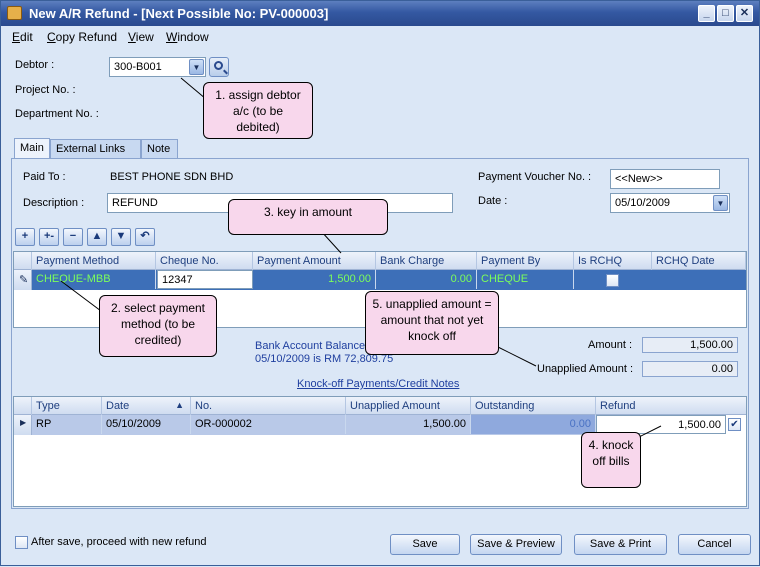 Image resolution: width=760 pixels, height=567 pixels. Describe the element at coordinates (613, 261) in the screenshot. I see `col-is-rchq: Is RCHQ` at that location.